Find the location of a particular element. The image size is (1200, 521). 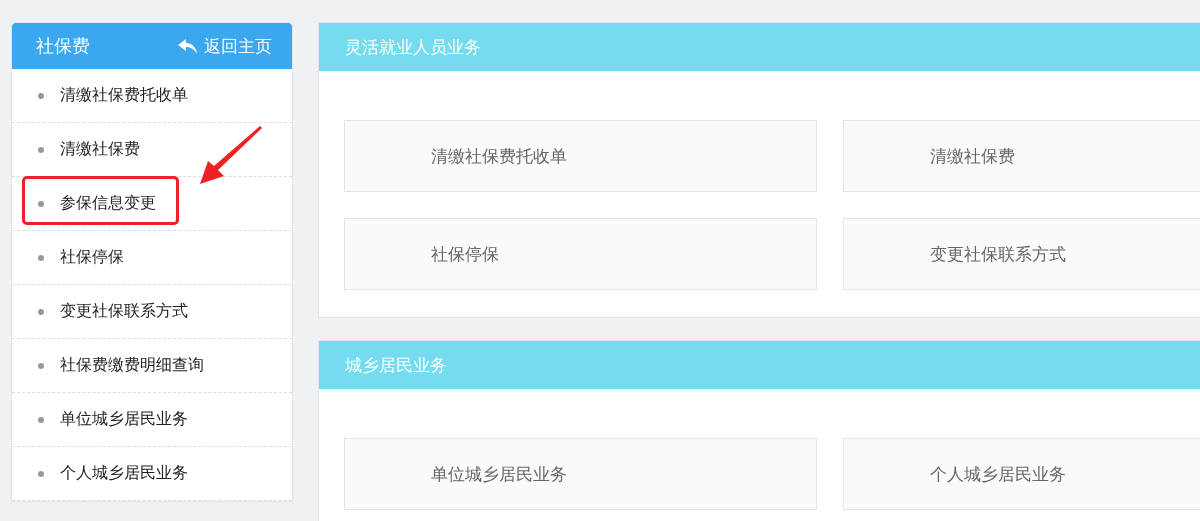

service-card: 社保停保 is located at coordinates (580, 254).